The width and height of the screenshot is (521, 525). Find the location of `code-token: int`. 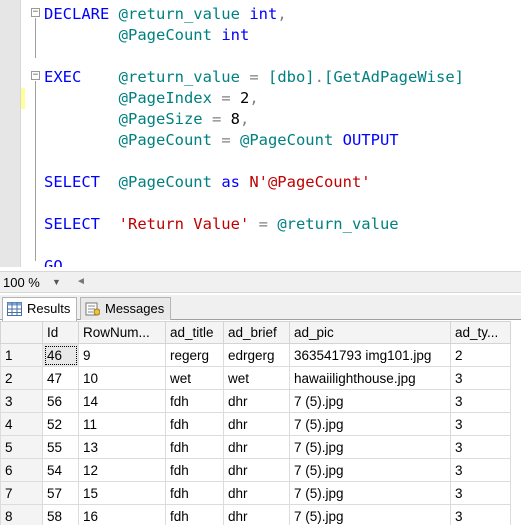

code-token: int is located at coordinates (263, 14).